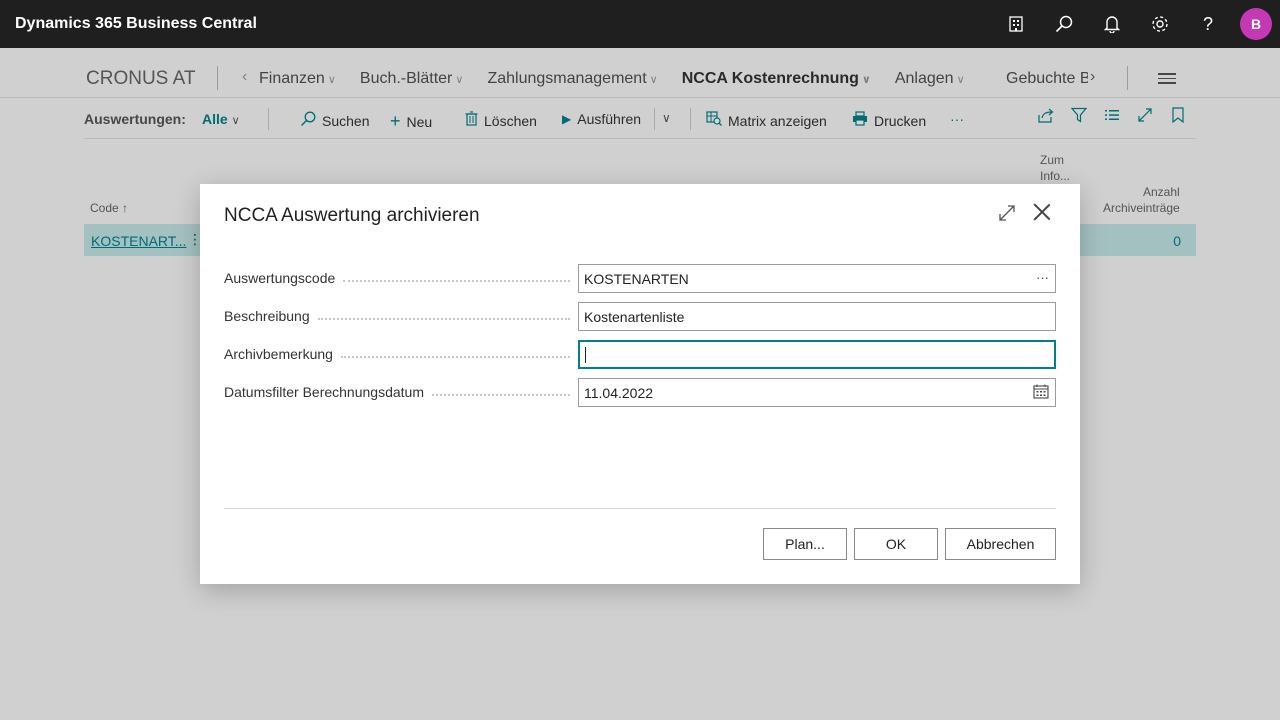  Describe the element at coordinates (817, 354) in the screenshot. I see `archive-remark-input` at that location.